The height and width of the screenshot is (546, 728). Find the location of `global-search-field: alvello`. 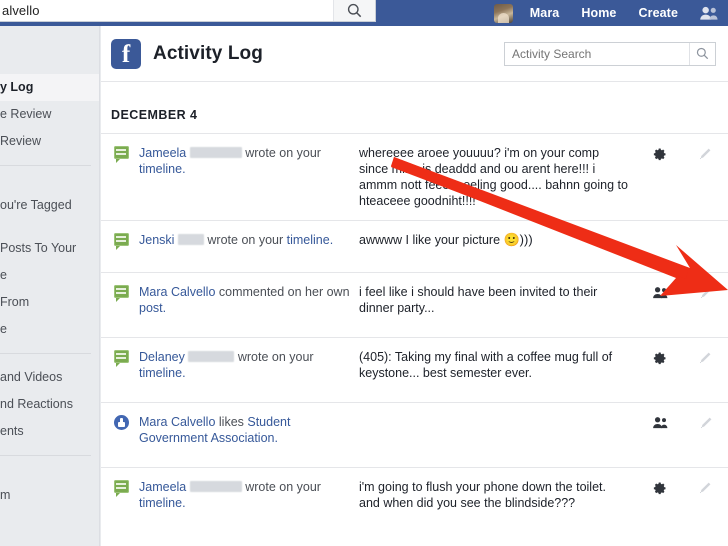

global-search-field: alvello is located at coordinates (188, 11).